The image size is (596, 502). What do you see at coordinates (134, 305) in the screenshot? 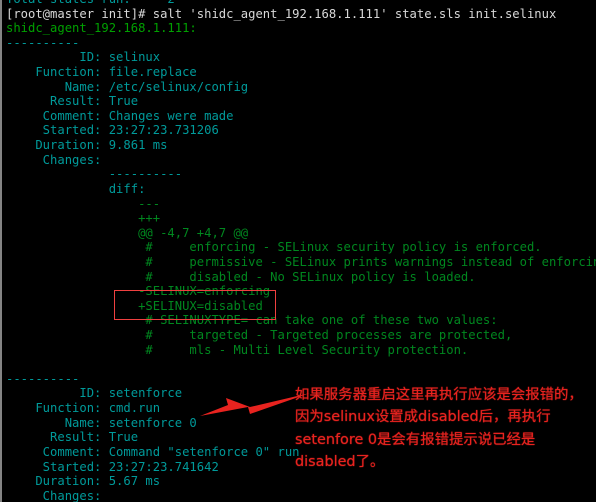
I see `terminal-line: +SELINUX=disabled` at bounding box center [134, 305].